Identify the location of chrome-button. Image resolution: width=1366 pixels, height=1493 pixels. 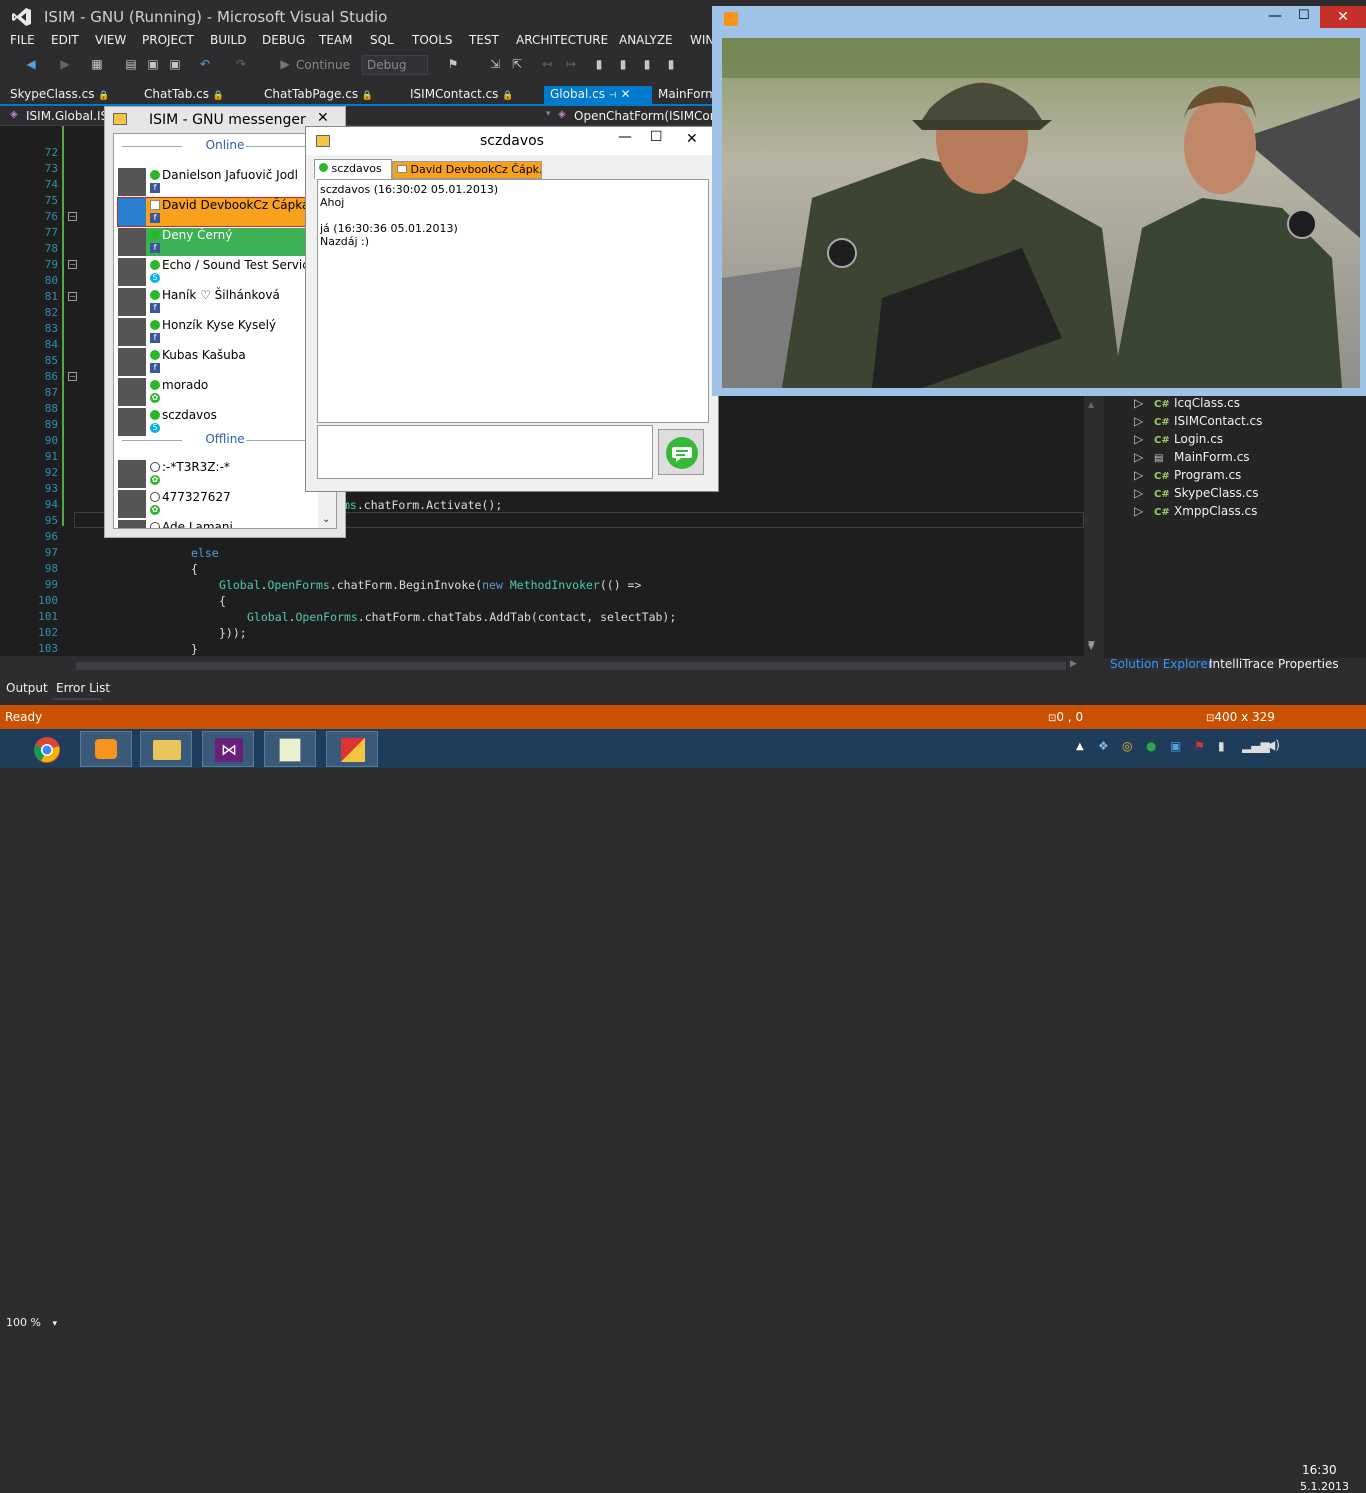
(46, 749).